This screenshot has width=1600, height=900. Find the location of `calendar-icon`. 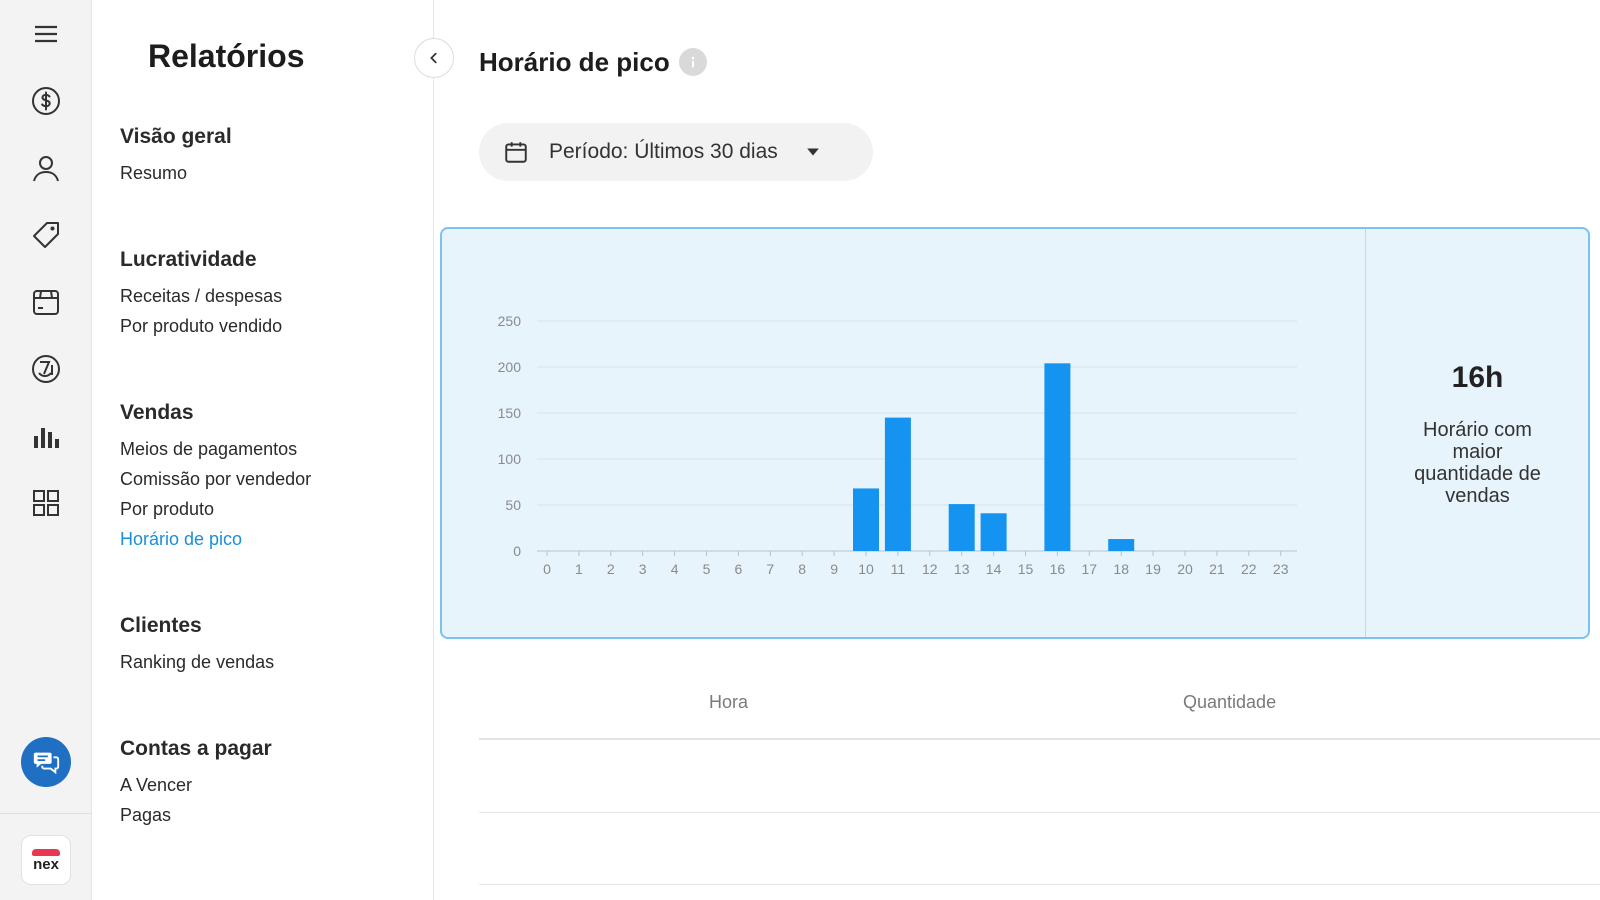

calendar-icon is located at coordinates (516, 152).